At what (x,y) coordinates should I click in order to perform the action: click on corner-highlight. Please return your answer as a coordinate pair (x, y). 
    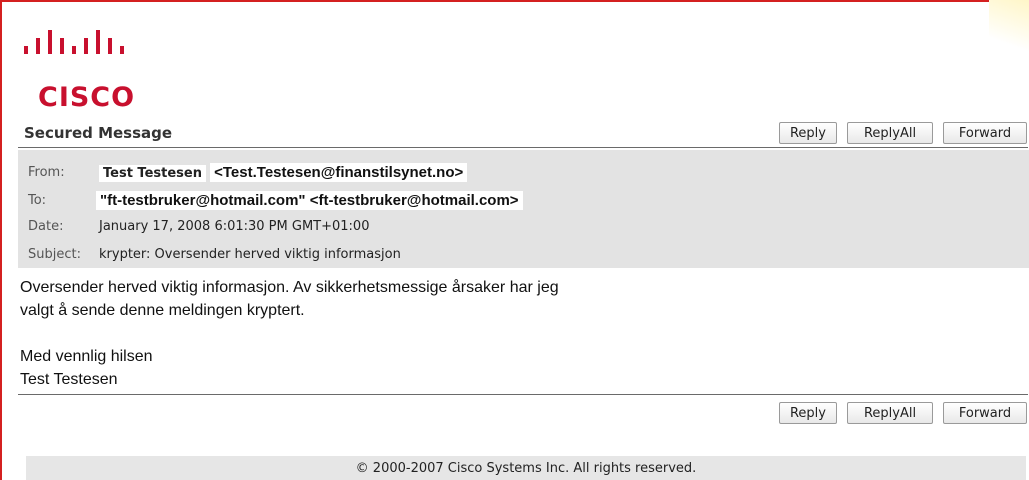
    Looking at the image, I should click on (1009, 30).